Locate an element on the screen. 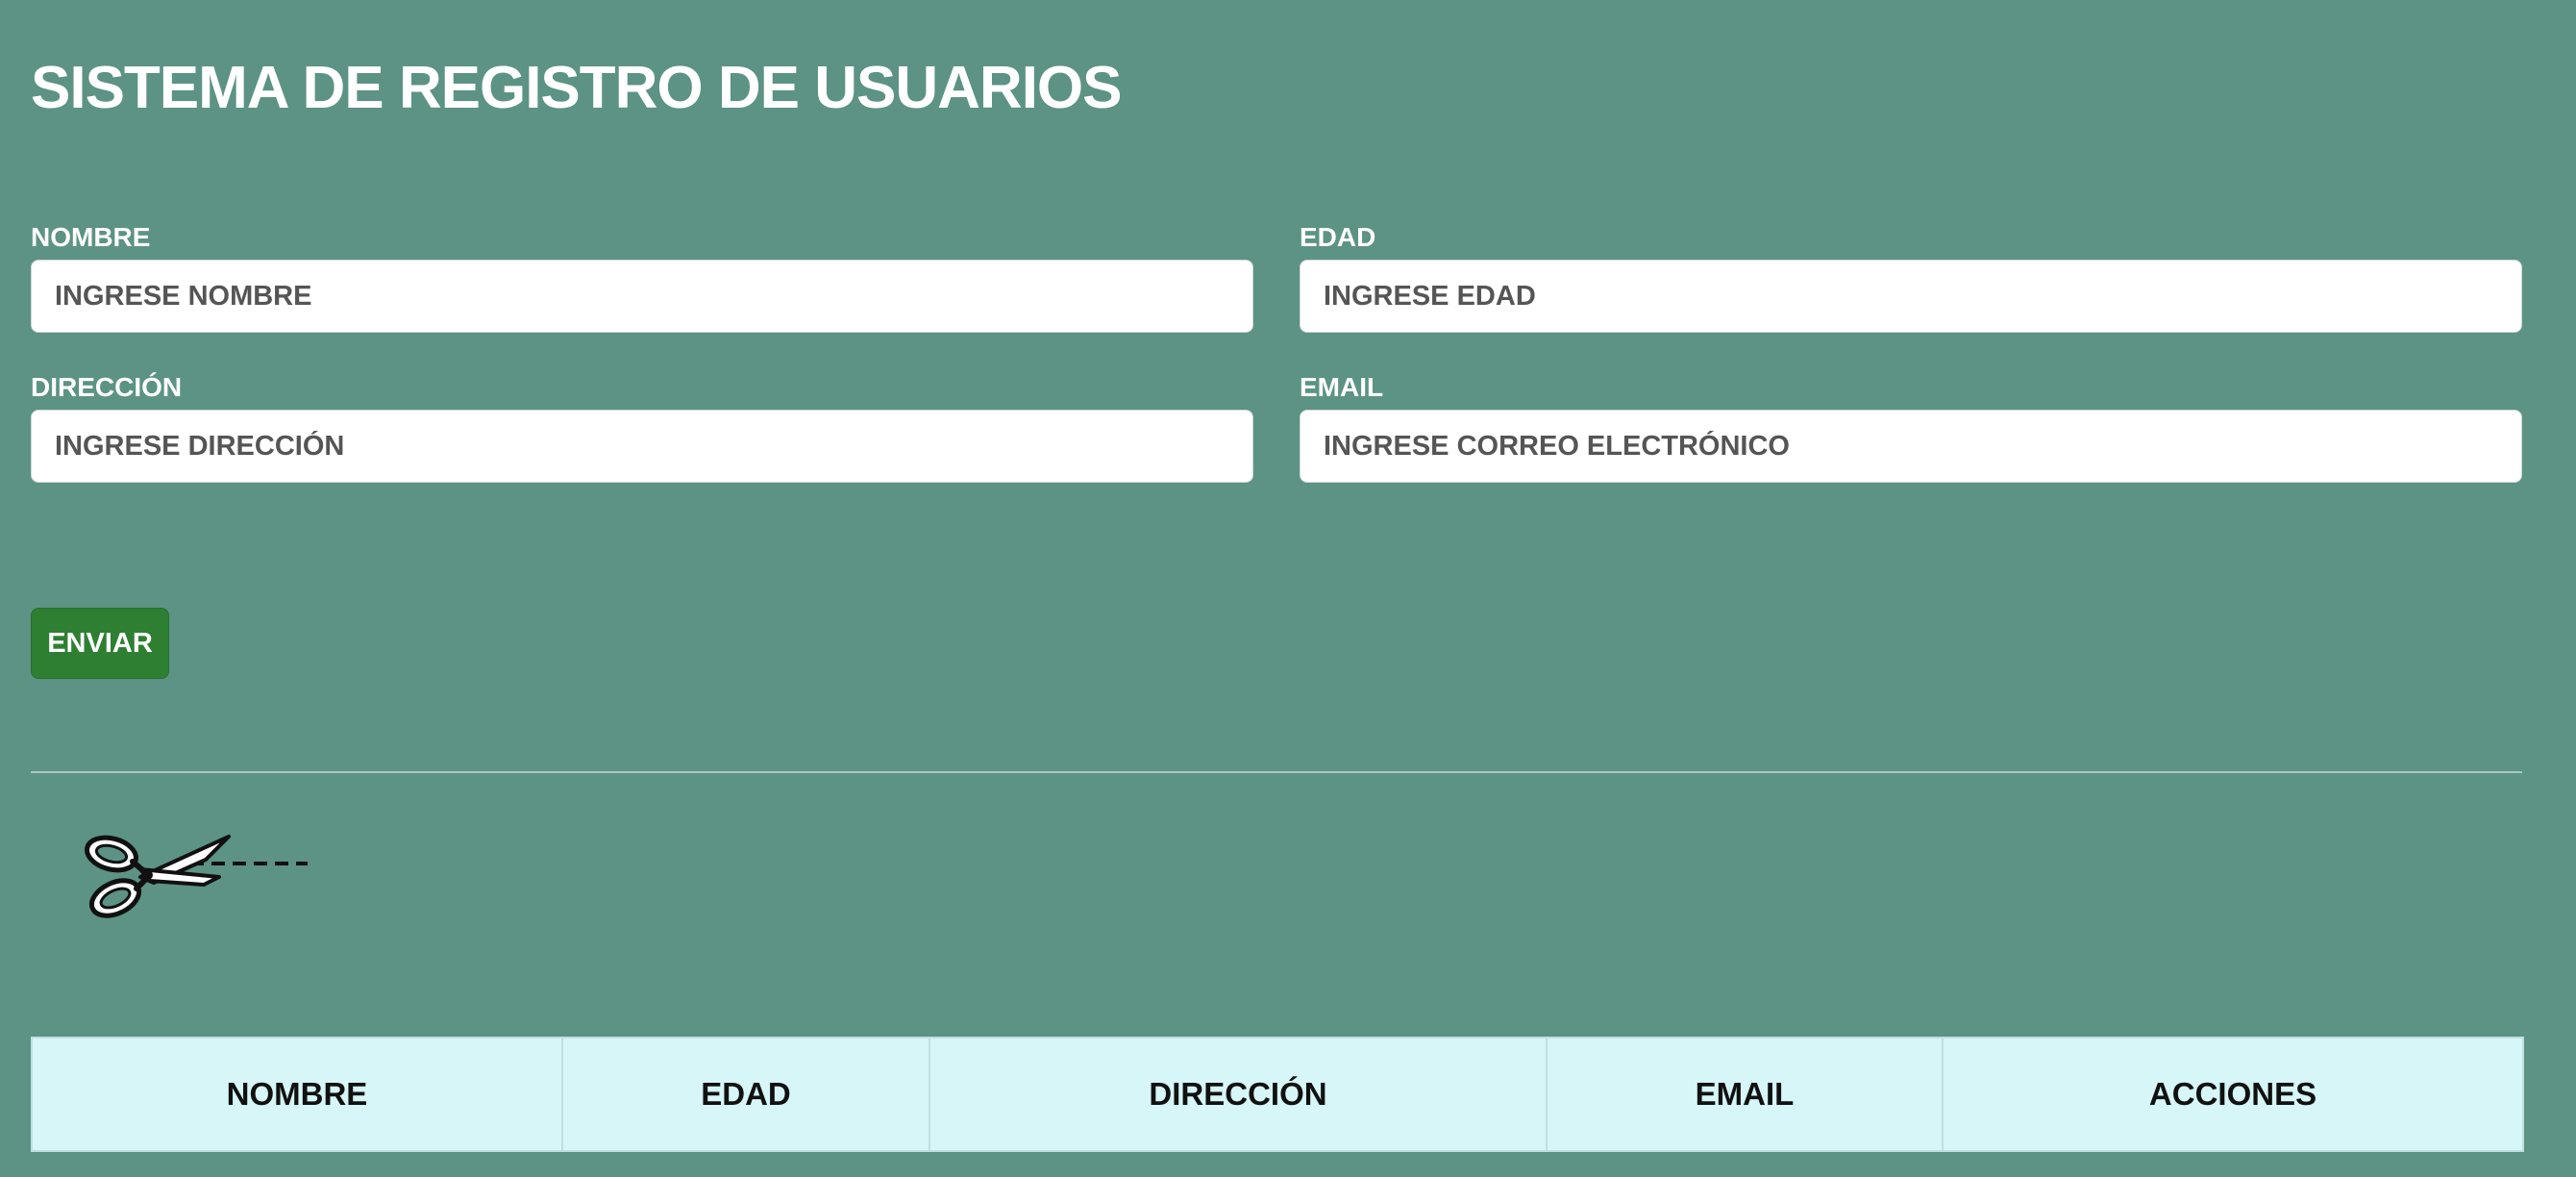  edad-input is located at coordinates (1911, 296).